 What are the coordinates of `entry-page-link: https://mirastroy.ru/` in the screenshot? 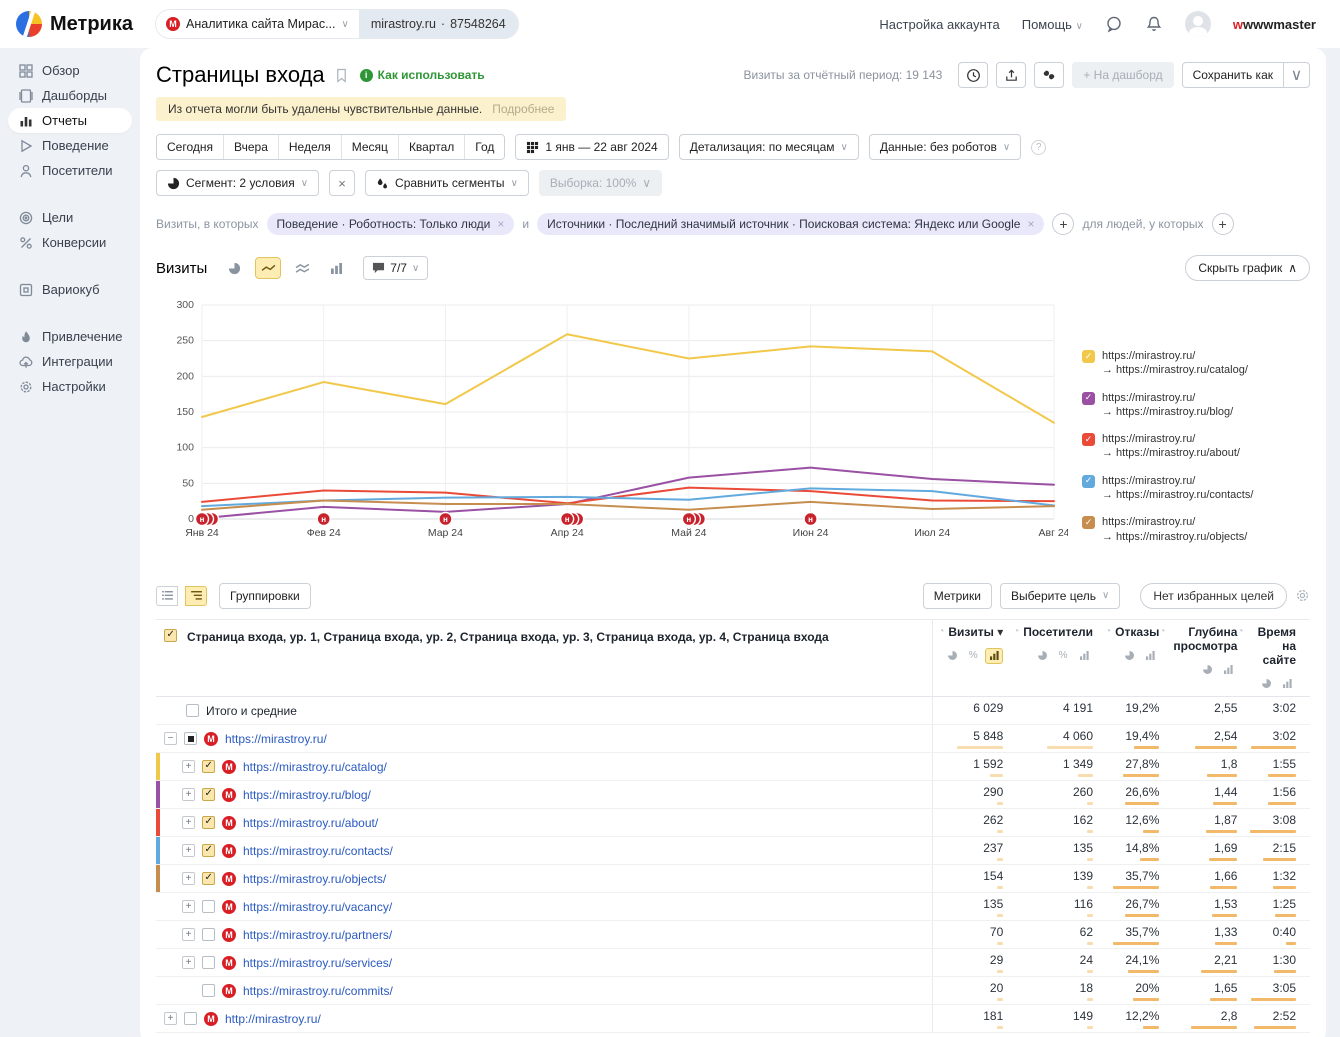 It's located at (276, 739).